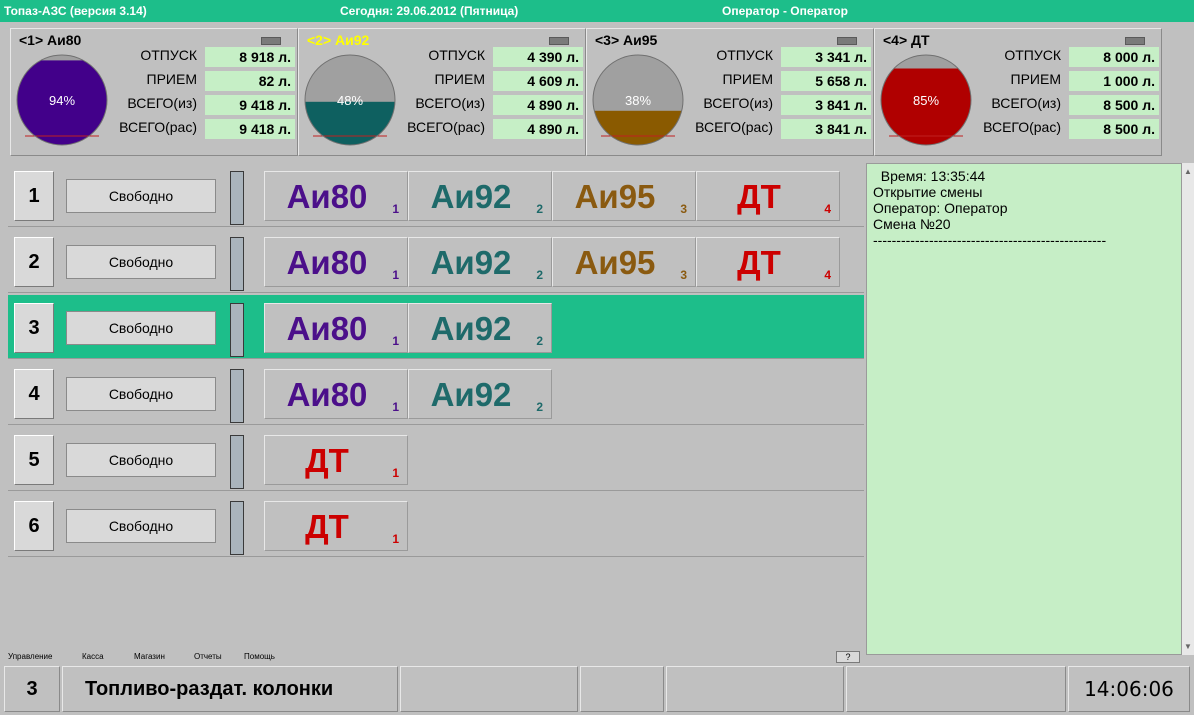 This screenshot has height=715, width=1194. What do you see at coordinates (847, 41) in the screenshot?
I see `tank-indicator` at bounding box center [847, 41].